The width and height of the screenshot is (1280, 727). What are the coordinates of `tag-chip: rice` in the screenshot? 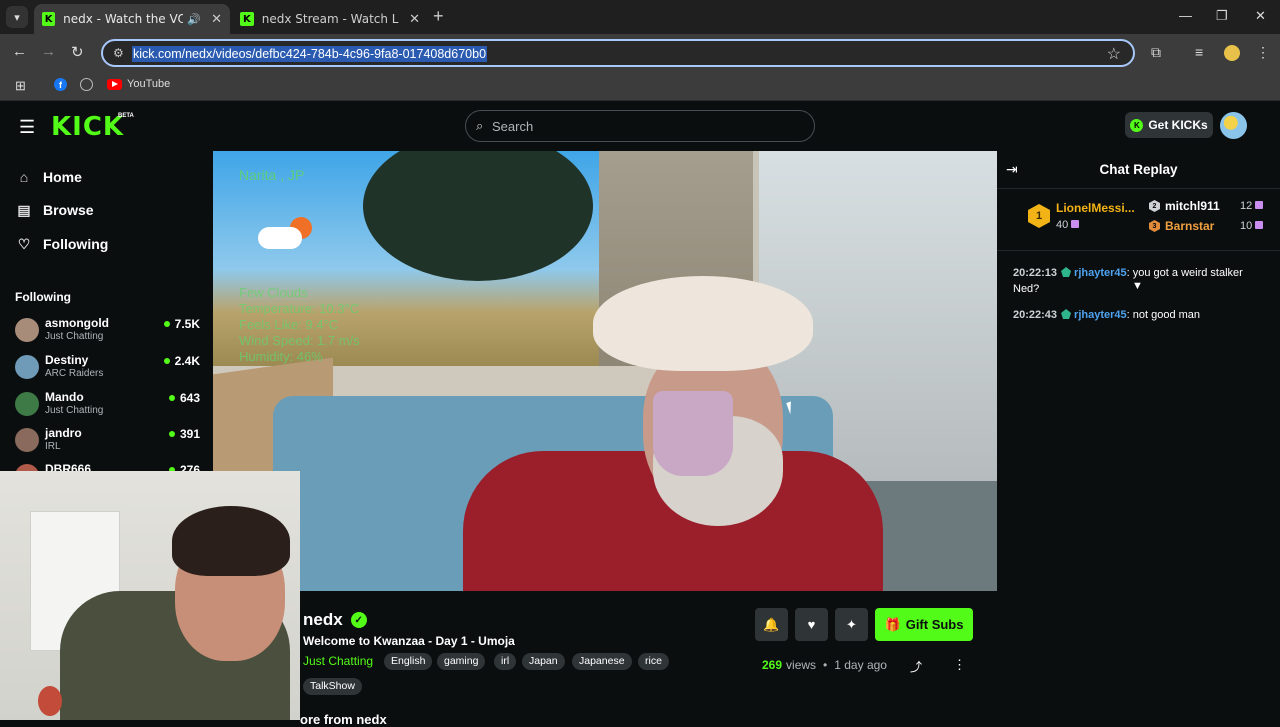 It's located at (653, 661).